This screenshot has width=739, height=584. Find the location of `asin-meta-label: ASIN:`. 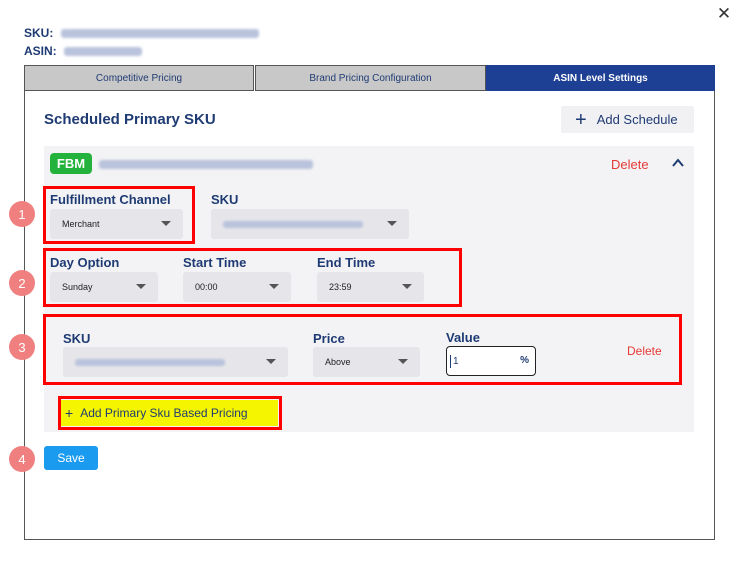

asin-meta-label: ASIN: is located at coordinates (40, 51).